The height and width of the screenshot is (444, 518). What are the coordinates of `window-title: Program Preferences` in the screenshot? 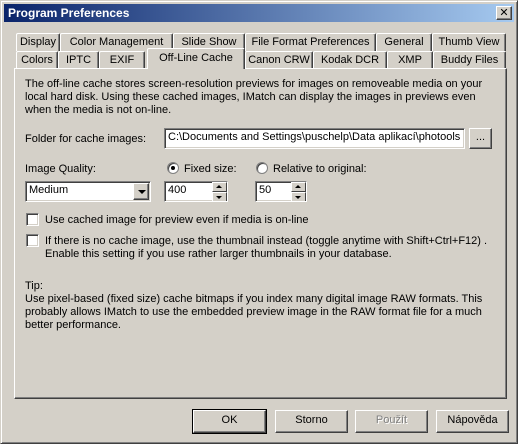 It's located at (69, 13).